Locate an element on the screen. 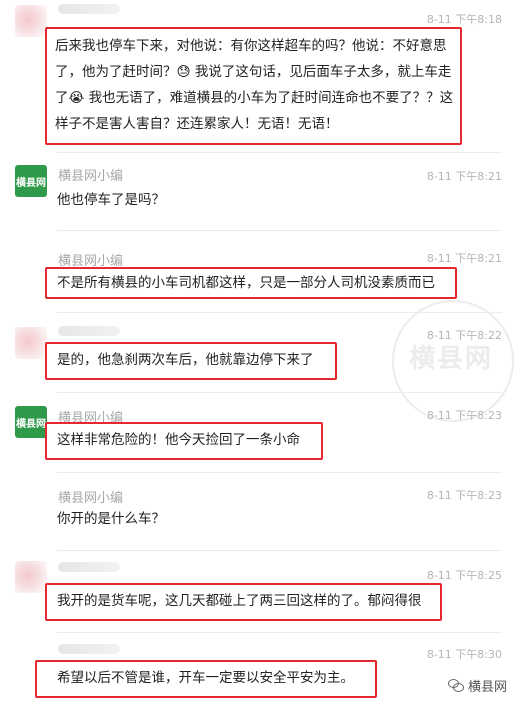 The width and height of the screenshot is (517, 701). timestamp: 8-11 下午8:30 is located at coordinates (464, 654).